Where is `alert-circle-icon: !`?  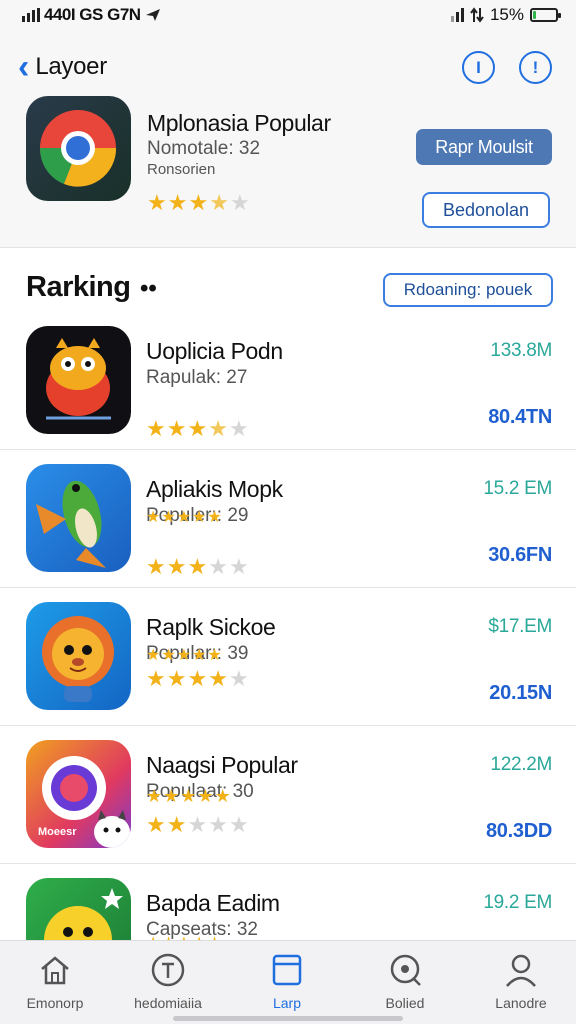
alert-circle-icon: ! is located at coordinates (535, 67).